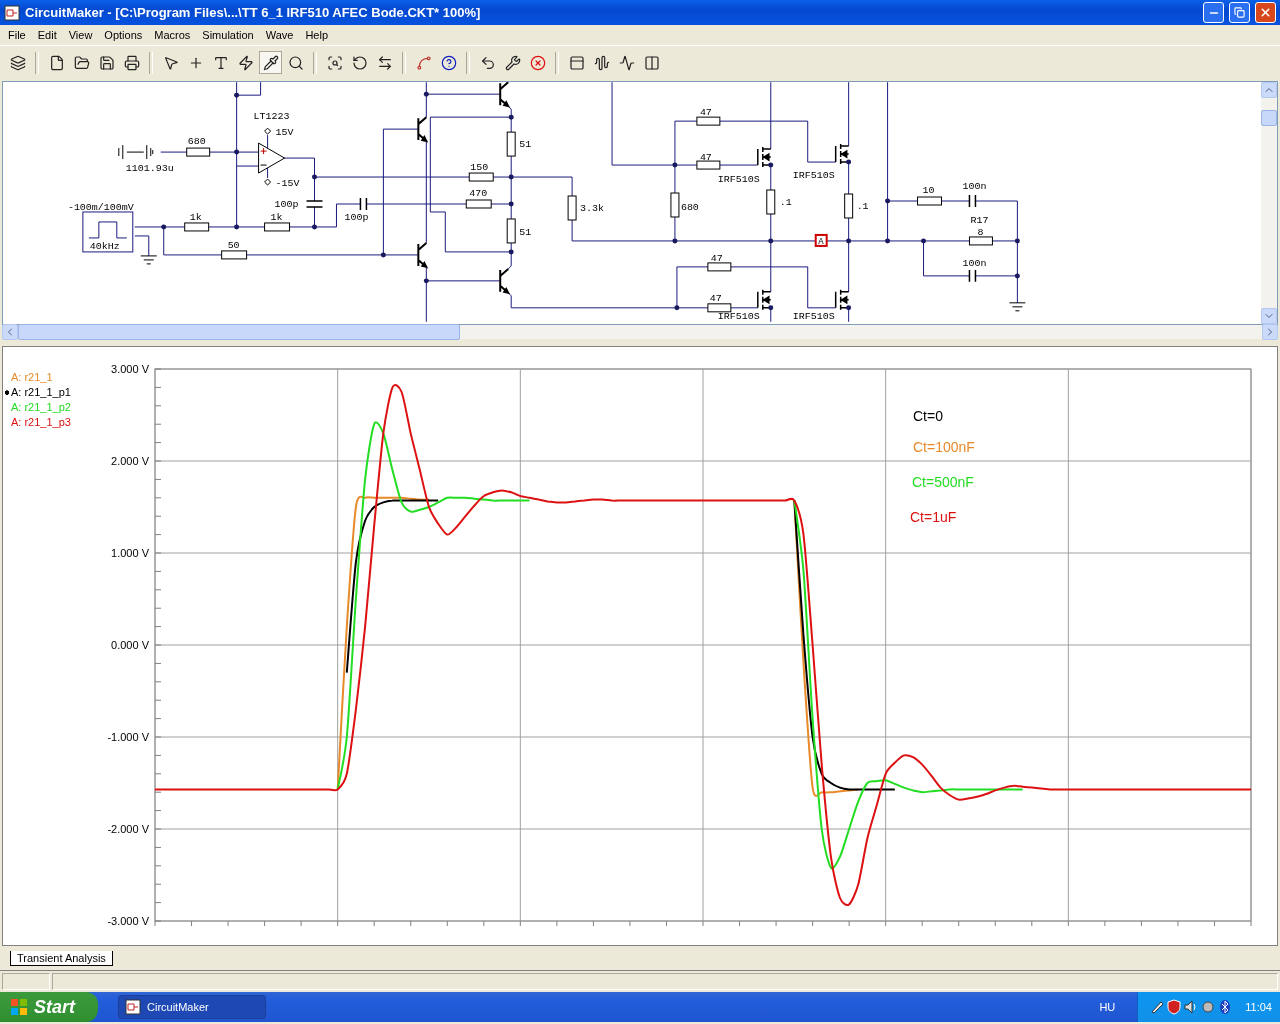 This screenshot has width=1280, height=1024. Describe the element at coordinates (943, 482) in the screenshot. I see `annotation-label: Ct=500nF` at that location.